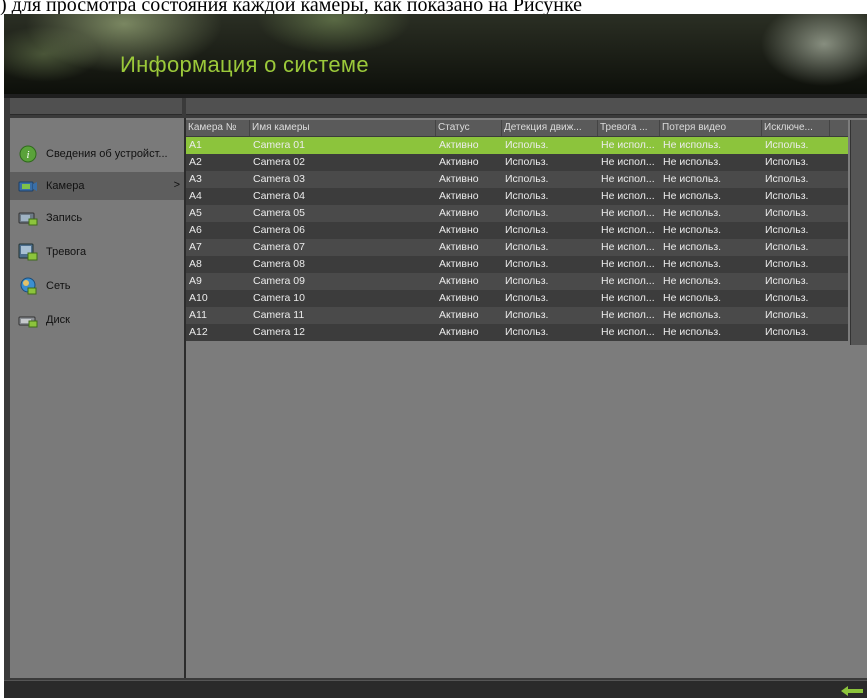  I want to click on back-arrow-icon, so click(852, 690).